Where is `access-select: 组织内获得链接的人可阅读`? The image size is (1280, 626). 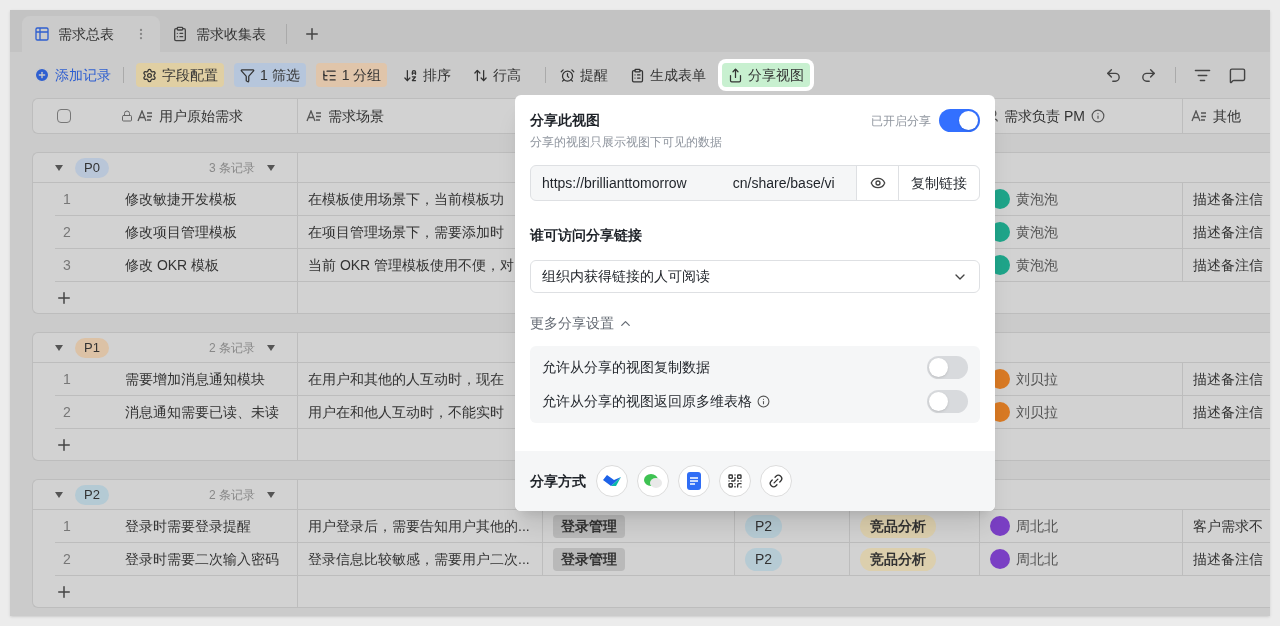
access-select: 组织内获得链接的人可阅读 is located at coordinates (755, 276).